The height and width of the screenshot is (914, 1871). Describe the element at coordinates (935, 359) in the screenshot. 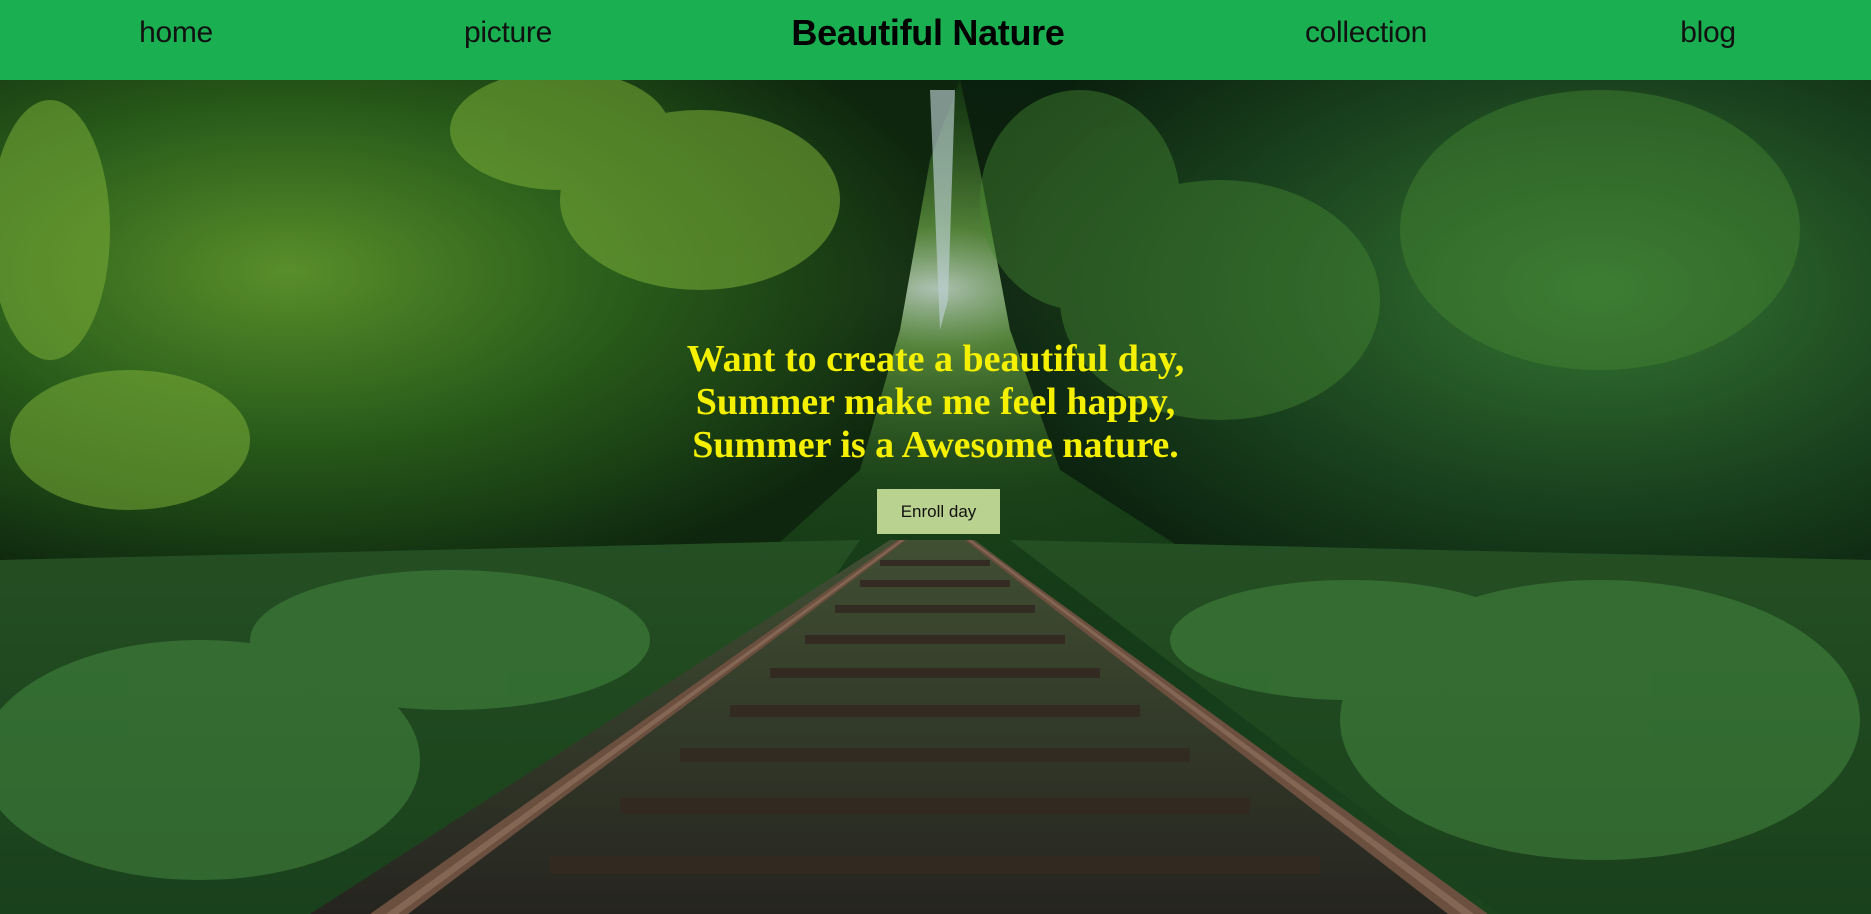

I see `hero-tagline-line-1: Want to create a beautiful day,` at that location.